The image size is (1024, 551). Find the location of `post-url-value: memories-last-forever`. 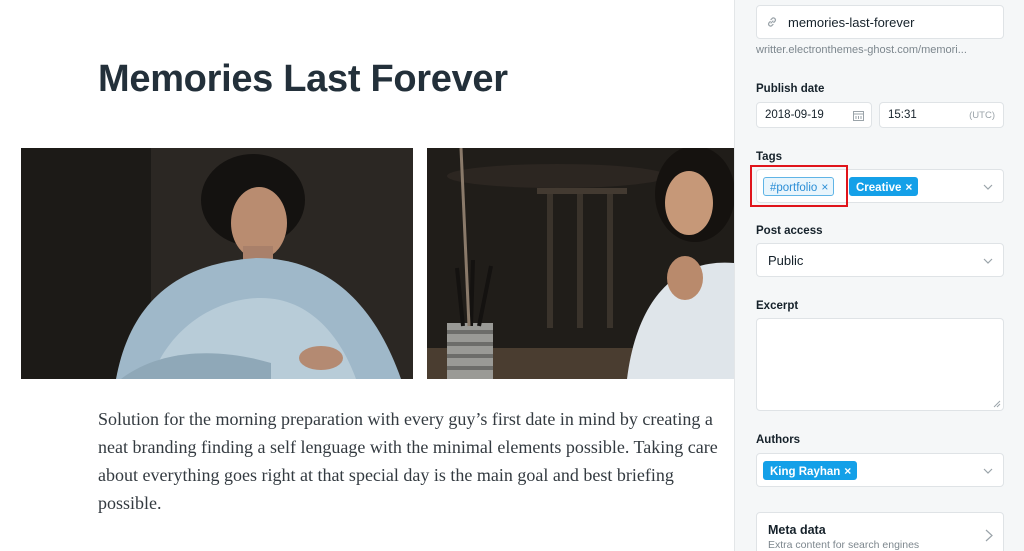

post-url-value: memories-last-forever is located at coordinates (851, 22).